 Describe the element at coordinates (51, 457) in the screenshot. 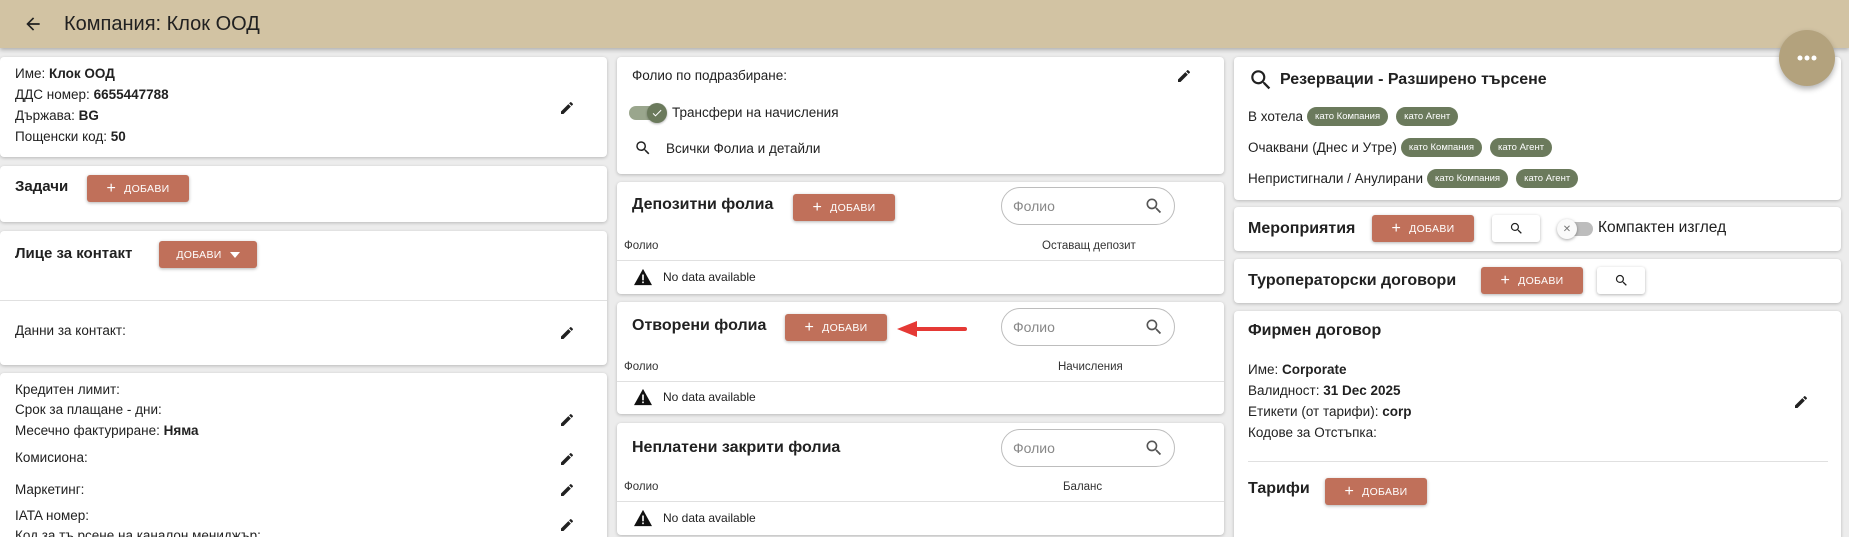

I see `commission: Комисиона:` at that location.